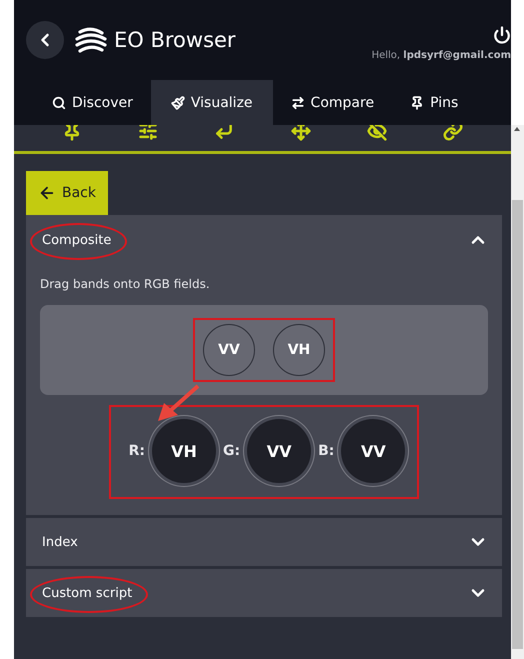  What do you see at coordinates (297, 103) in the screenshot?
I see `swap-arrows-icon` at bounding box center [297, 103].